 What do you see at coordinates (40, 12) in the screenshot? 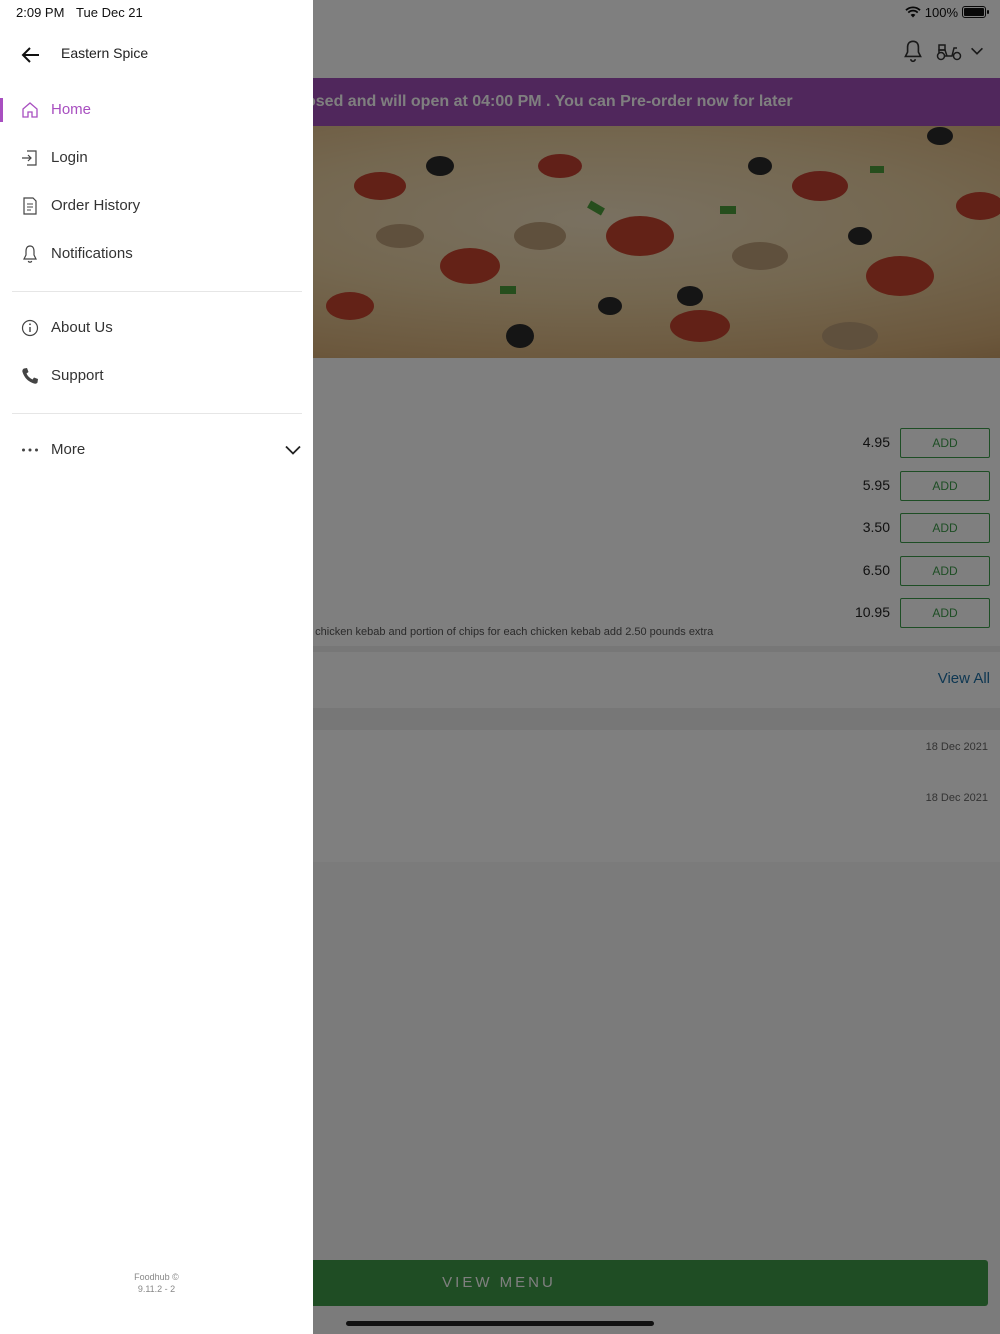
I see `status-time: 2:09 PM` at bounding box center [40, 12].